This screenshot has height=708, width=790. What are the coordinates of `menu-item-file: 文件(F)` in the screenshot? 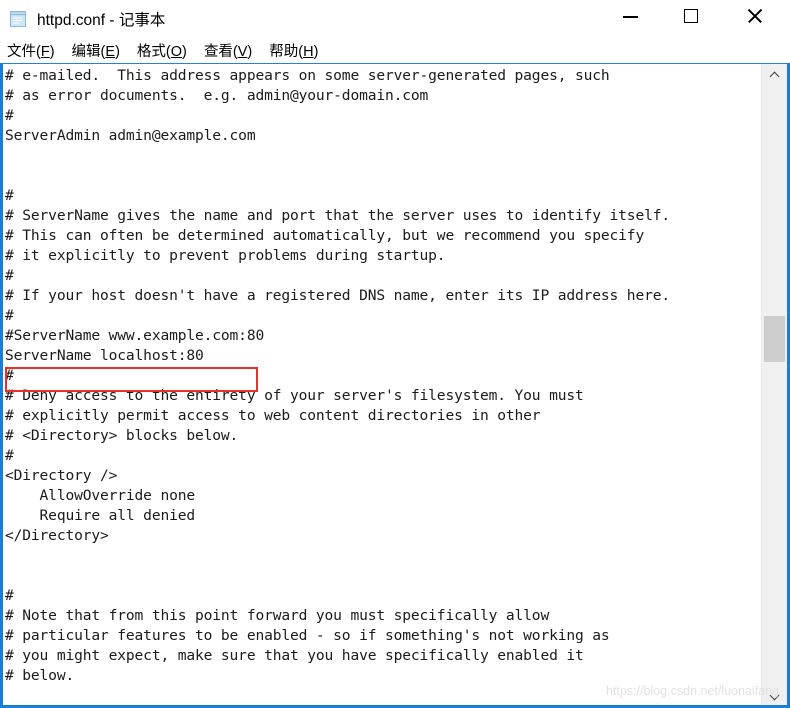 It's located at (31, 50).